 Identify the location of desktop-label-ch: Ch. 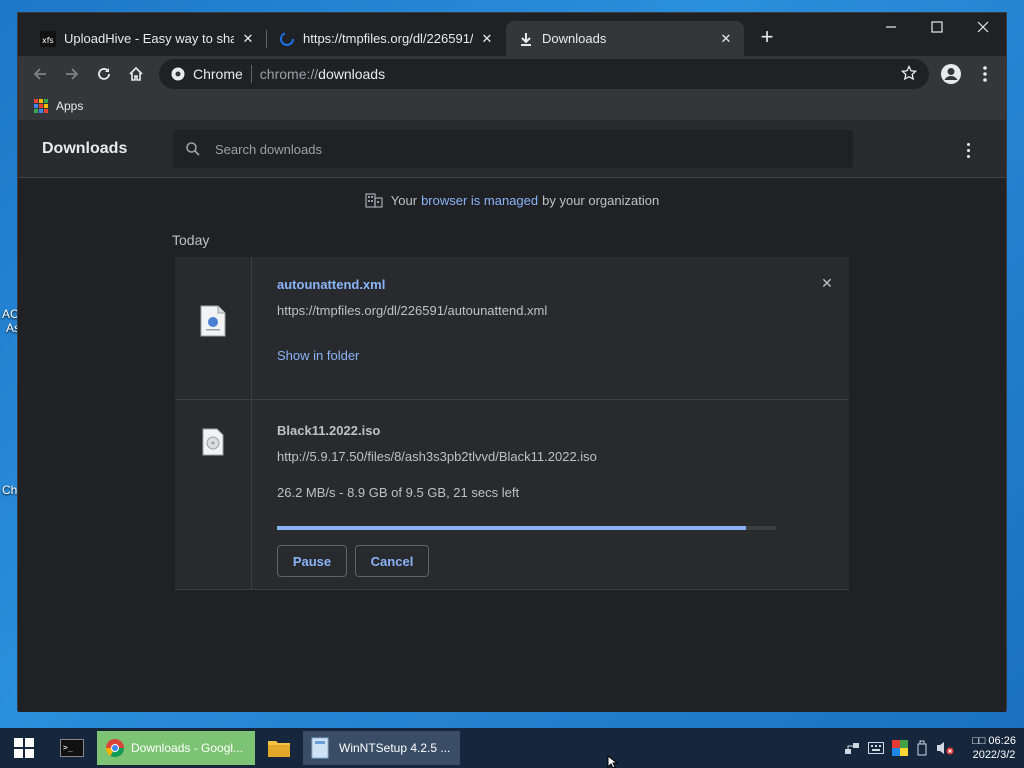
(10, 490).